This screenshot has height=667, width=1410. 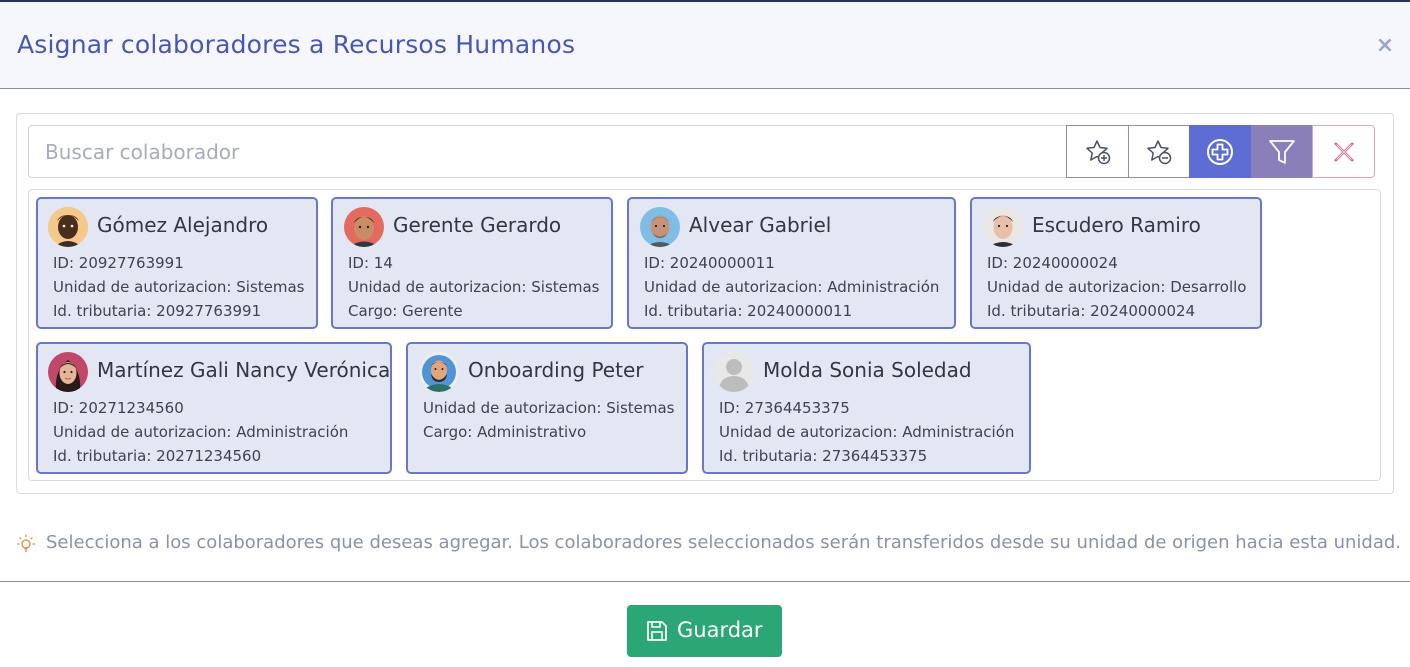 I want to click on collaborator-tax-id: Id. tributaria: 20240000011, so click(x=748, y=311).